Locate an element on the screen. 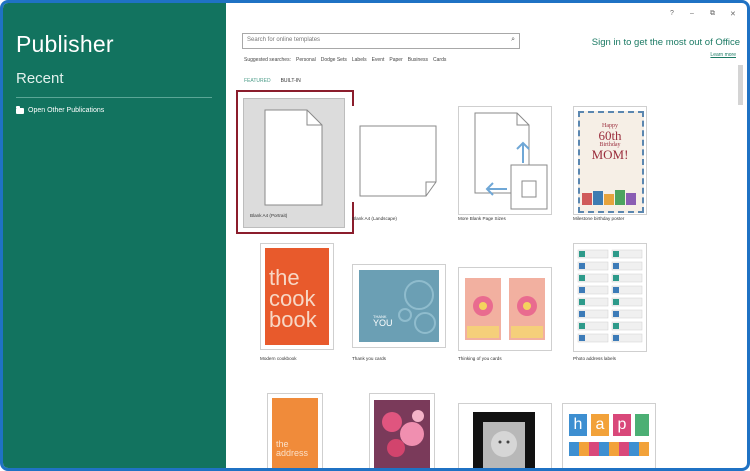 This screenshot has width=750, height=471. suggested-item: Labels is located at coordinates (359, 60).